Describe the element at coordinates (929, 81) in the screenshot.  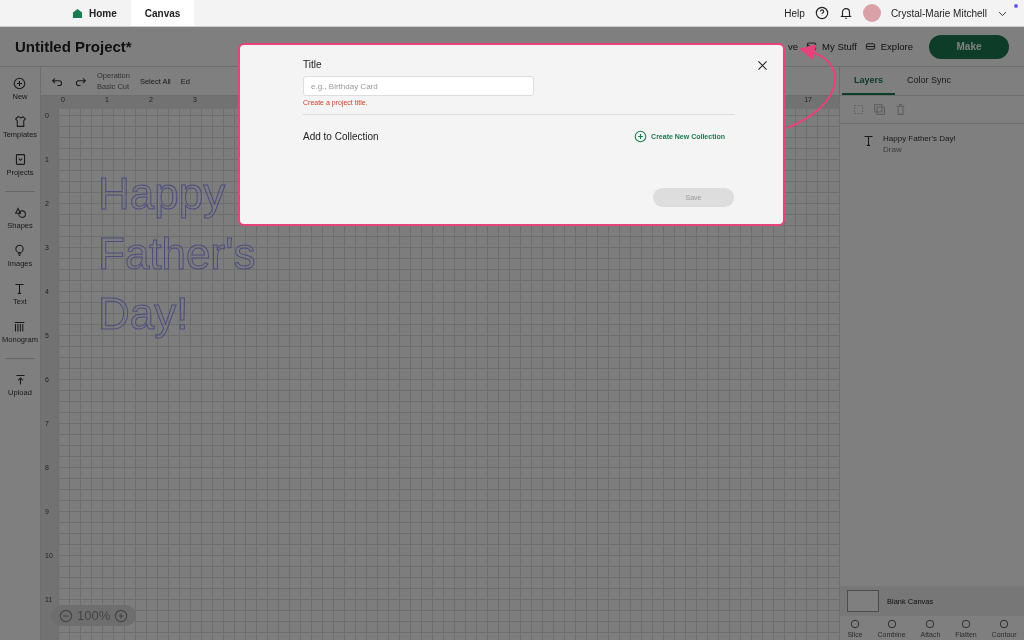
I see `panel-tab: Color Sync` at that location.